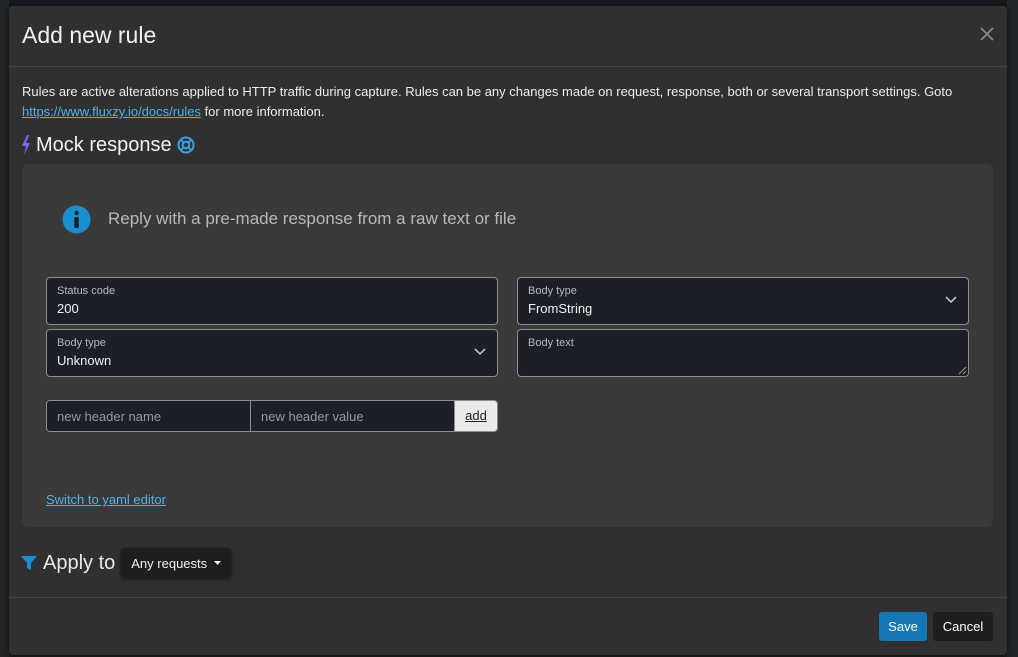  Describe the element at coordinates (79, 562) in the screenshot. I see `apply-to-label: Apply to` at that location.